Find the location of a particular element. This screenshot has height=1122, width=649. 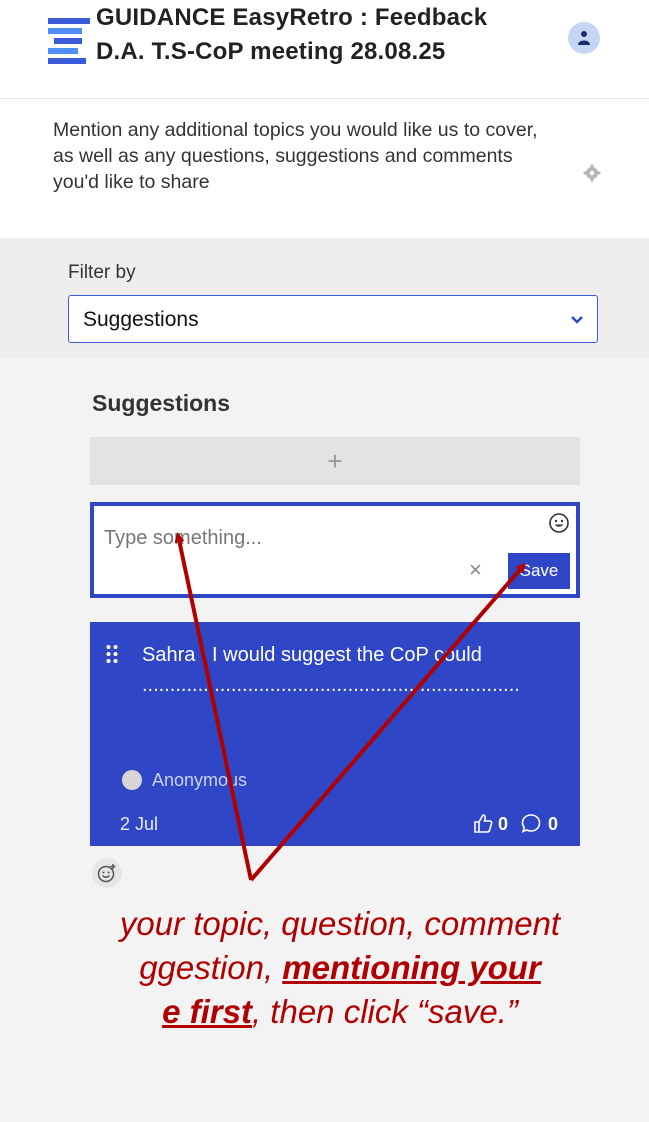

filter-selected-value: Suggestions is located at coordinates (141, 319).